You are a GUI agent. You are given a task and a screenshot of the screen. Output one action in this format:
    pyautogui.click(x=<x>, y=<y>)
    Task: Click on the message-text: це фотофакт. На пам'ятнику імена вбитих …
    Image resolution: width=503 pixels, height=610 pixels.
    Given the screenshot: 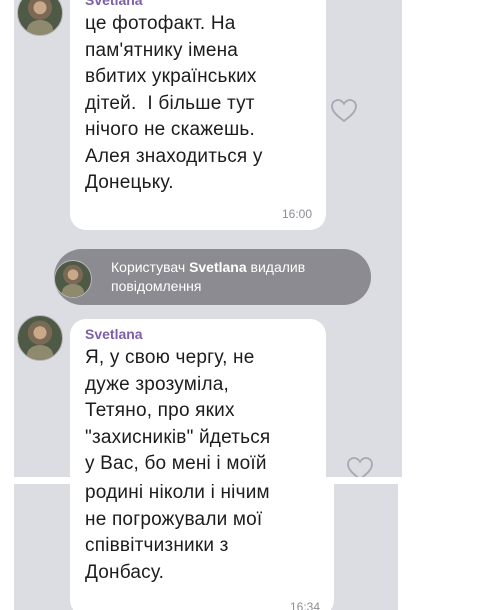 What is the action you would take?
    pyautogui.click(x=174, y=103)
    